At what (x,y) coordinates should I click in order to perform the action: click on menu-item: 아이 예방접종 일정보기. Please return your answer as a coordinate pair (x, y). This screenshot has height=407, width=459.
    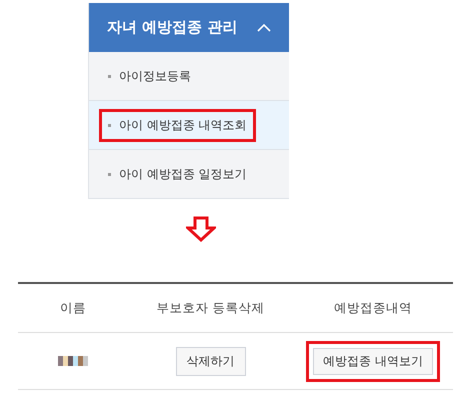
    Looking at the image, I should click on (189, 174).